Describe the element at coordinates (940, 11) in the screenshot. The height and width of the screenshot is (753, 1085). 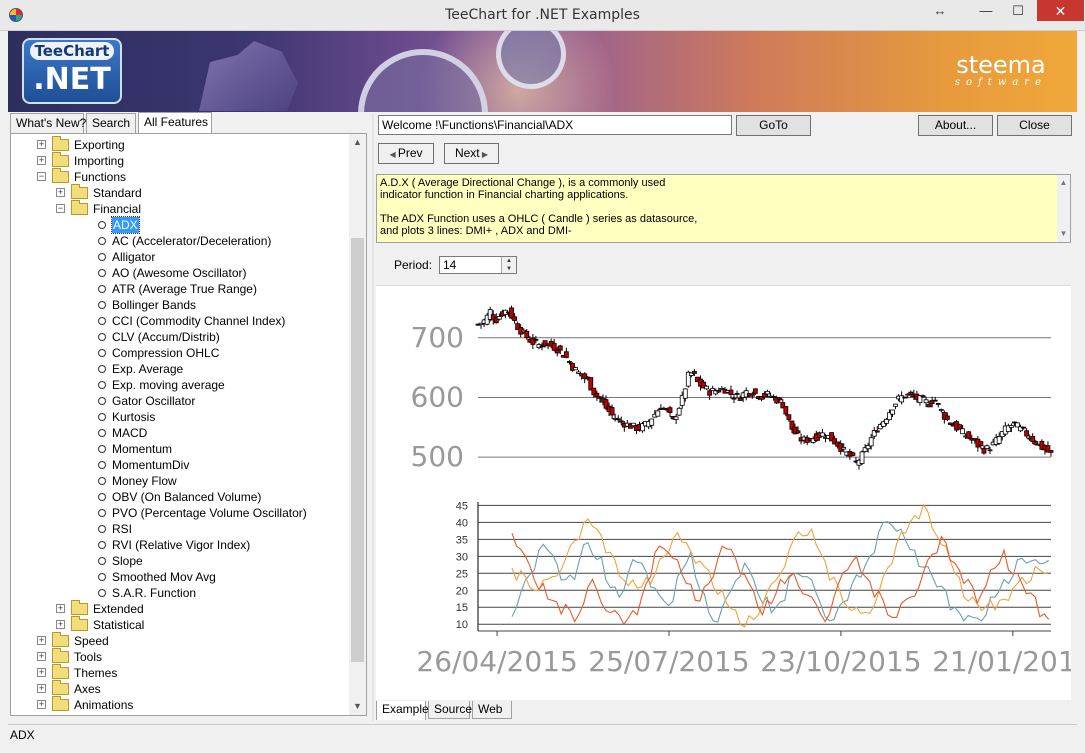
I see `resize-icon: ↔` at that location.